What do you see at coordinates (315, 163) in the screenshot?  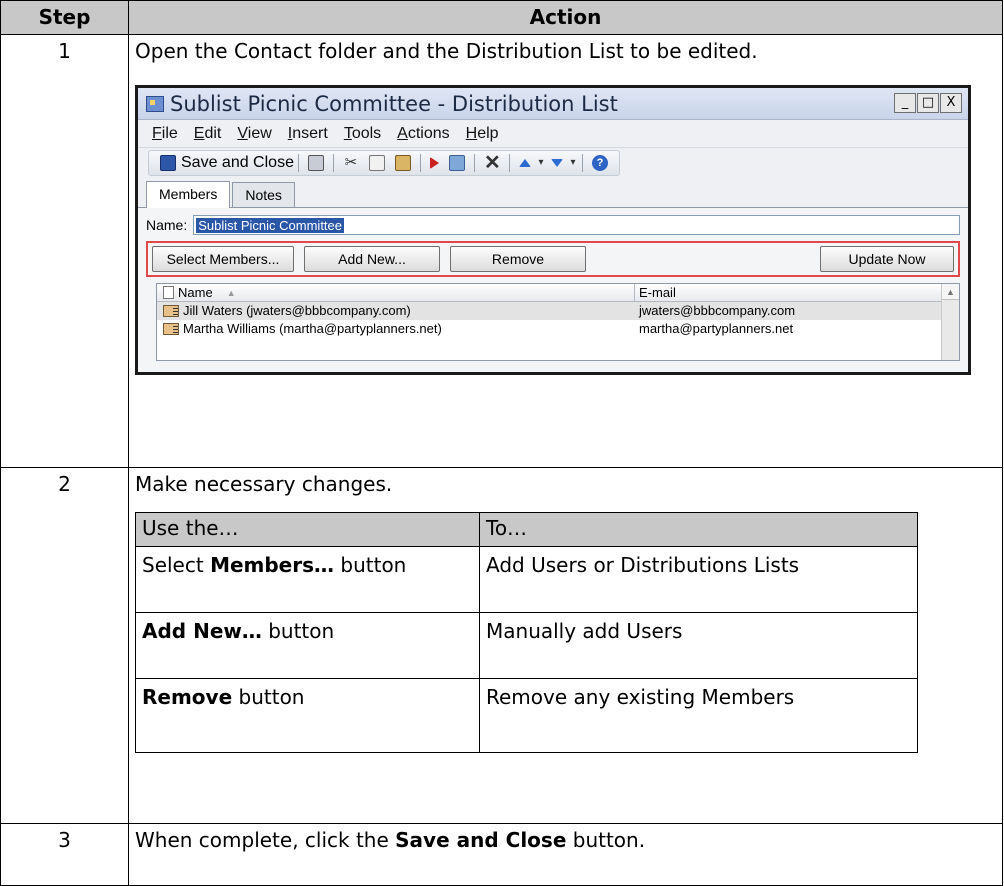 I see `print-icon` at bounding box center [315, 163].